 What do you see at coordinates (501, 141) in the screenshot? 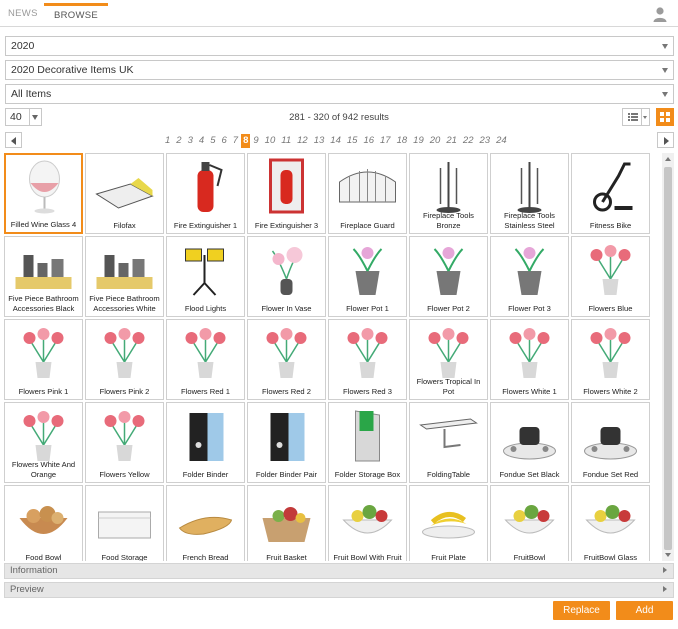
I see `page-link: 24` at bounding box center [501, 141].